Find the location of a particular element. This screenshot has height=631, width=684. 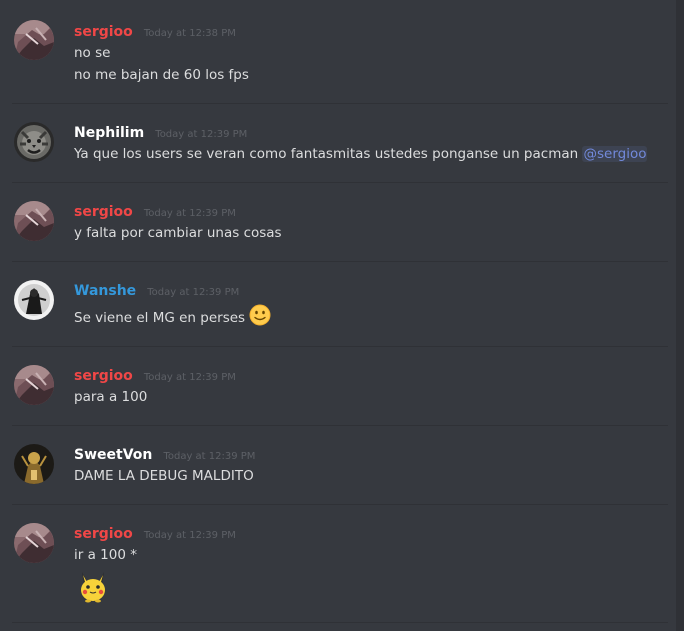

message-text: DAME LA DEBUG MALDITO is located at coordinates (164, 476).